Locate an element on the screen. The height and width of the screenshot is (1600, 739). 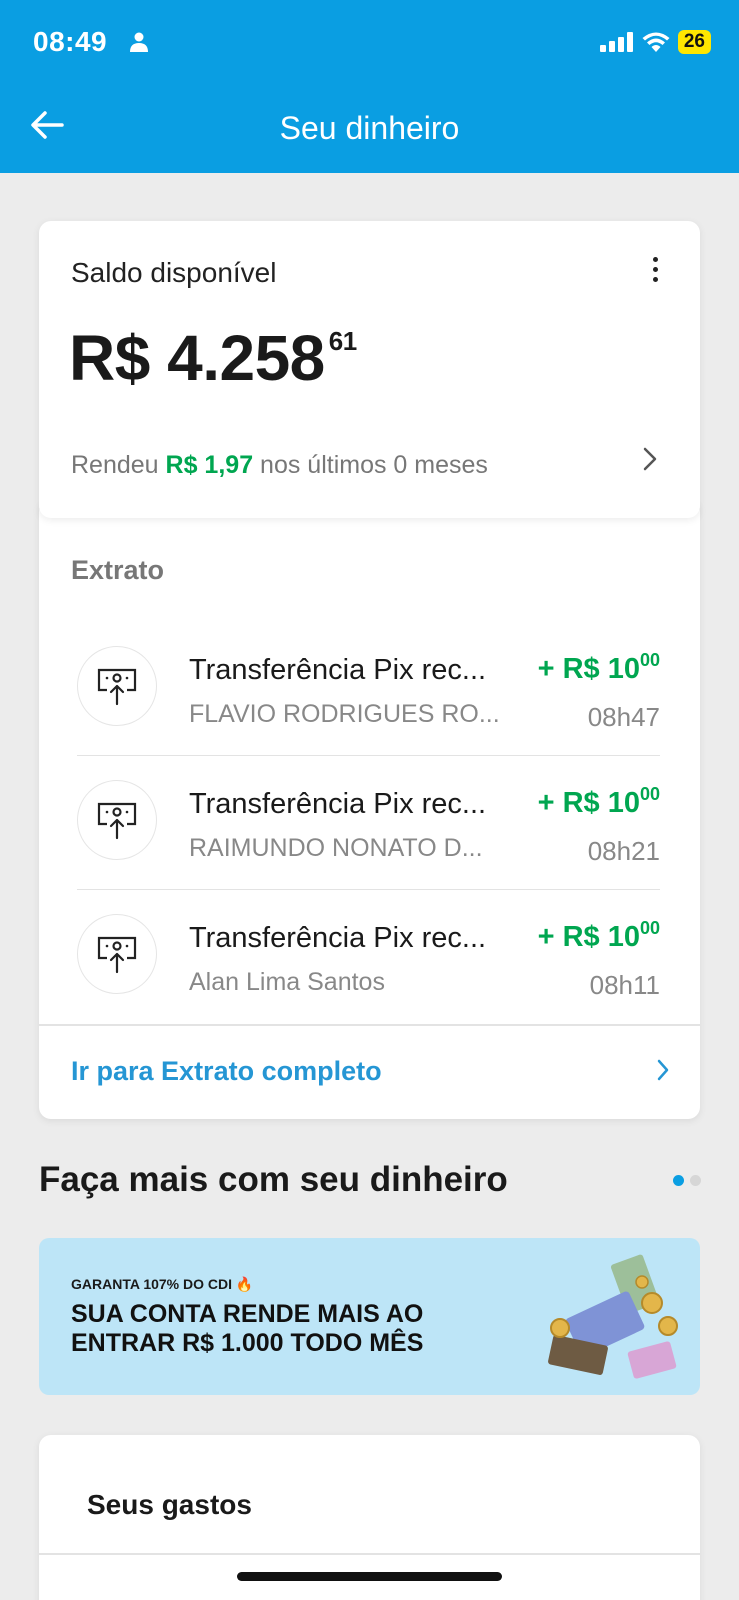
page-title: Seu dinheiro is located at coordinates (369, 128).